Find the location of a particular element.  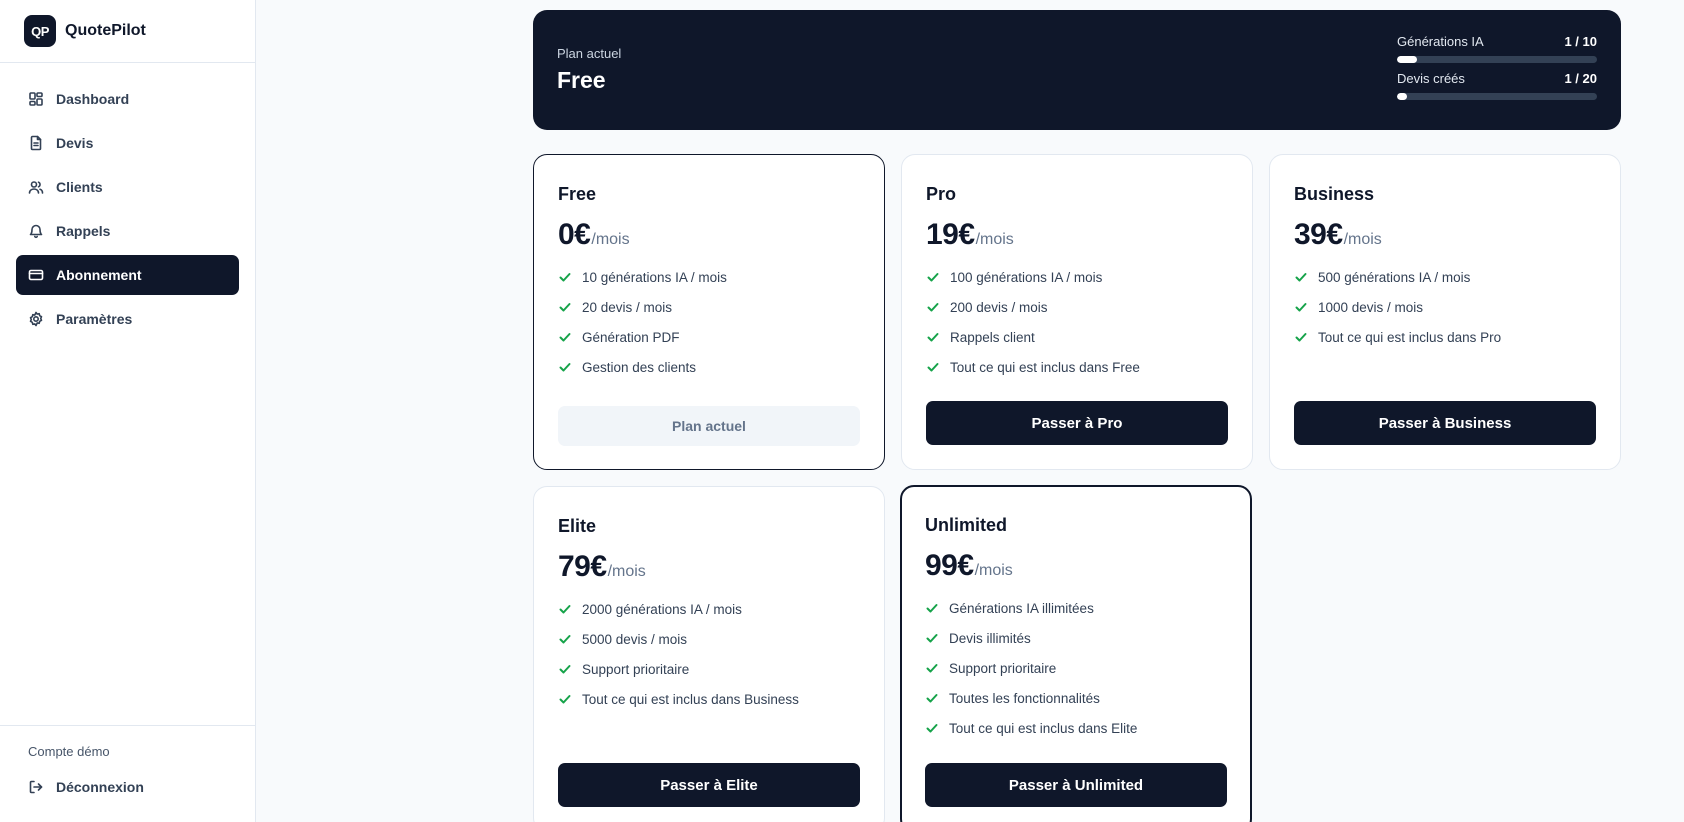

plan-price: 79€ /mois is located at coordinates (709, 567).